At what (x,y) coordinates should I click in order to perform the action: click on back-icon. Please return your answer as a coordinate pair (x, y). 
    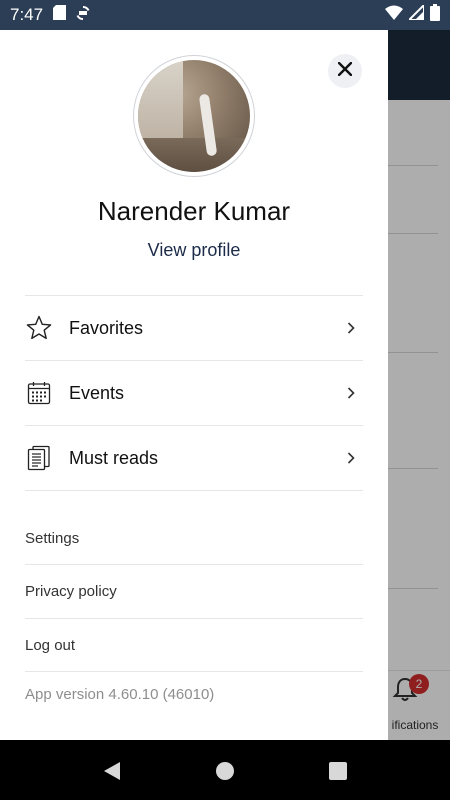
    Looking at the image, I should click on (112, 771).